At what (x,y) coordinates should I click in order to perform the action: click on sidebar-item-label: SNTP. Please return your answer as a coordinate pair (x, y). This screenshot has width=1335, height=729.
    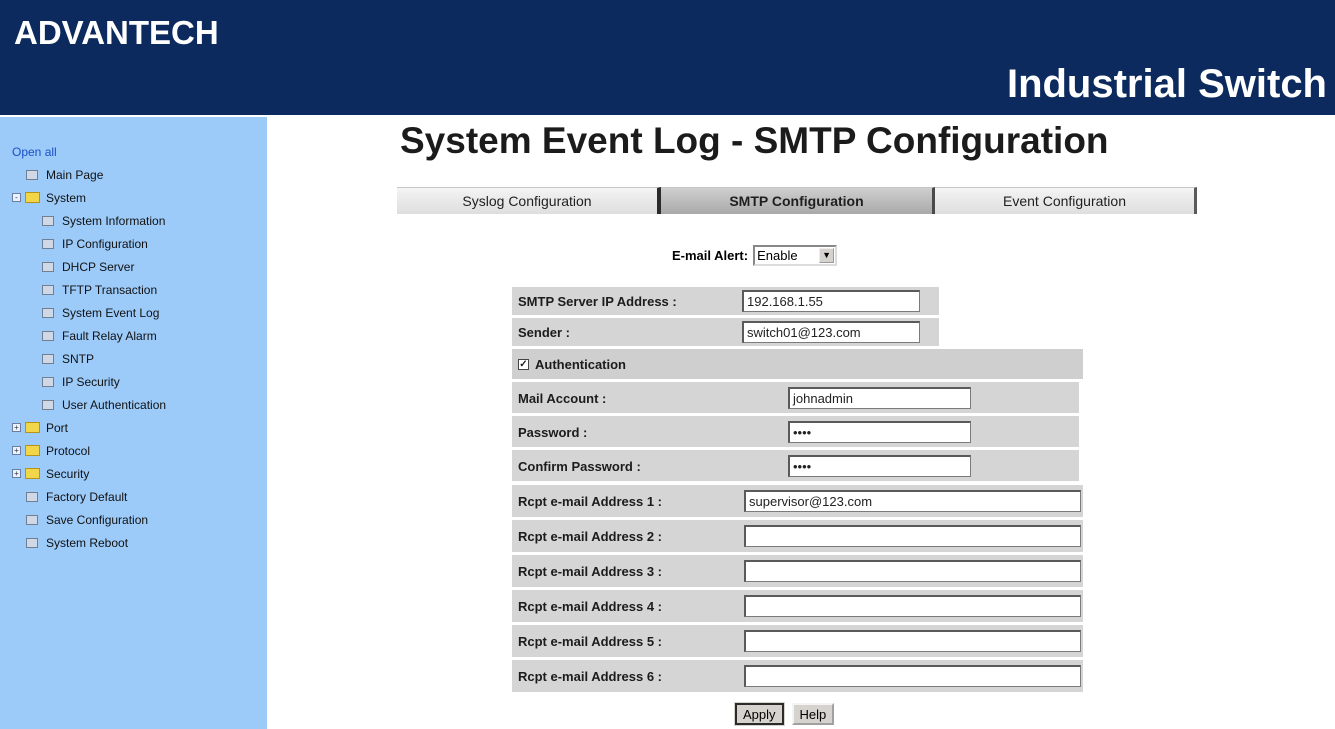
    Looking at the image, I should click on (78, 358).